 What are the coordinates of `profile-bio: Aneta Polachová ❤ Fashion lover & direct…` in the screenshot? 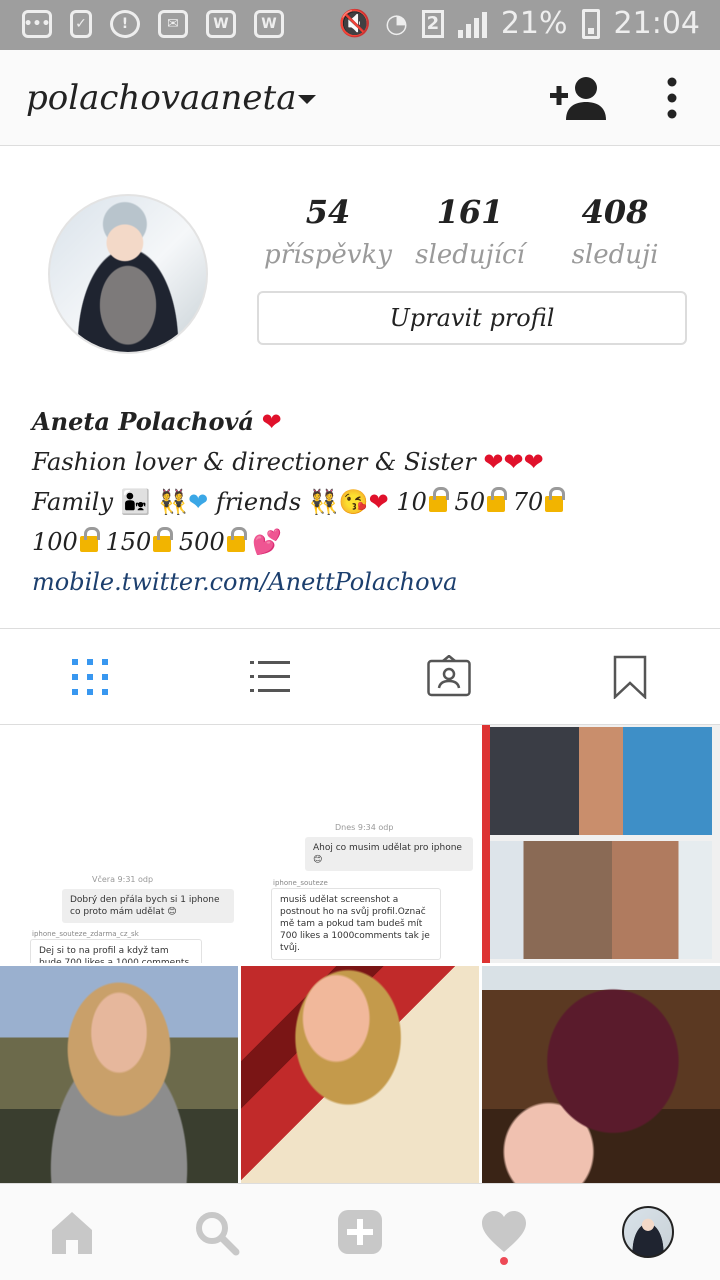 It's located at (367, 502).